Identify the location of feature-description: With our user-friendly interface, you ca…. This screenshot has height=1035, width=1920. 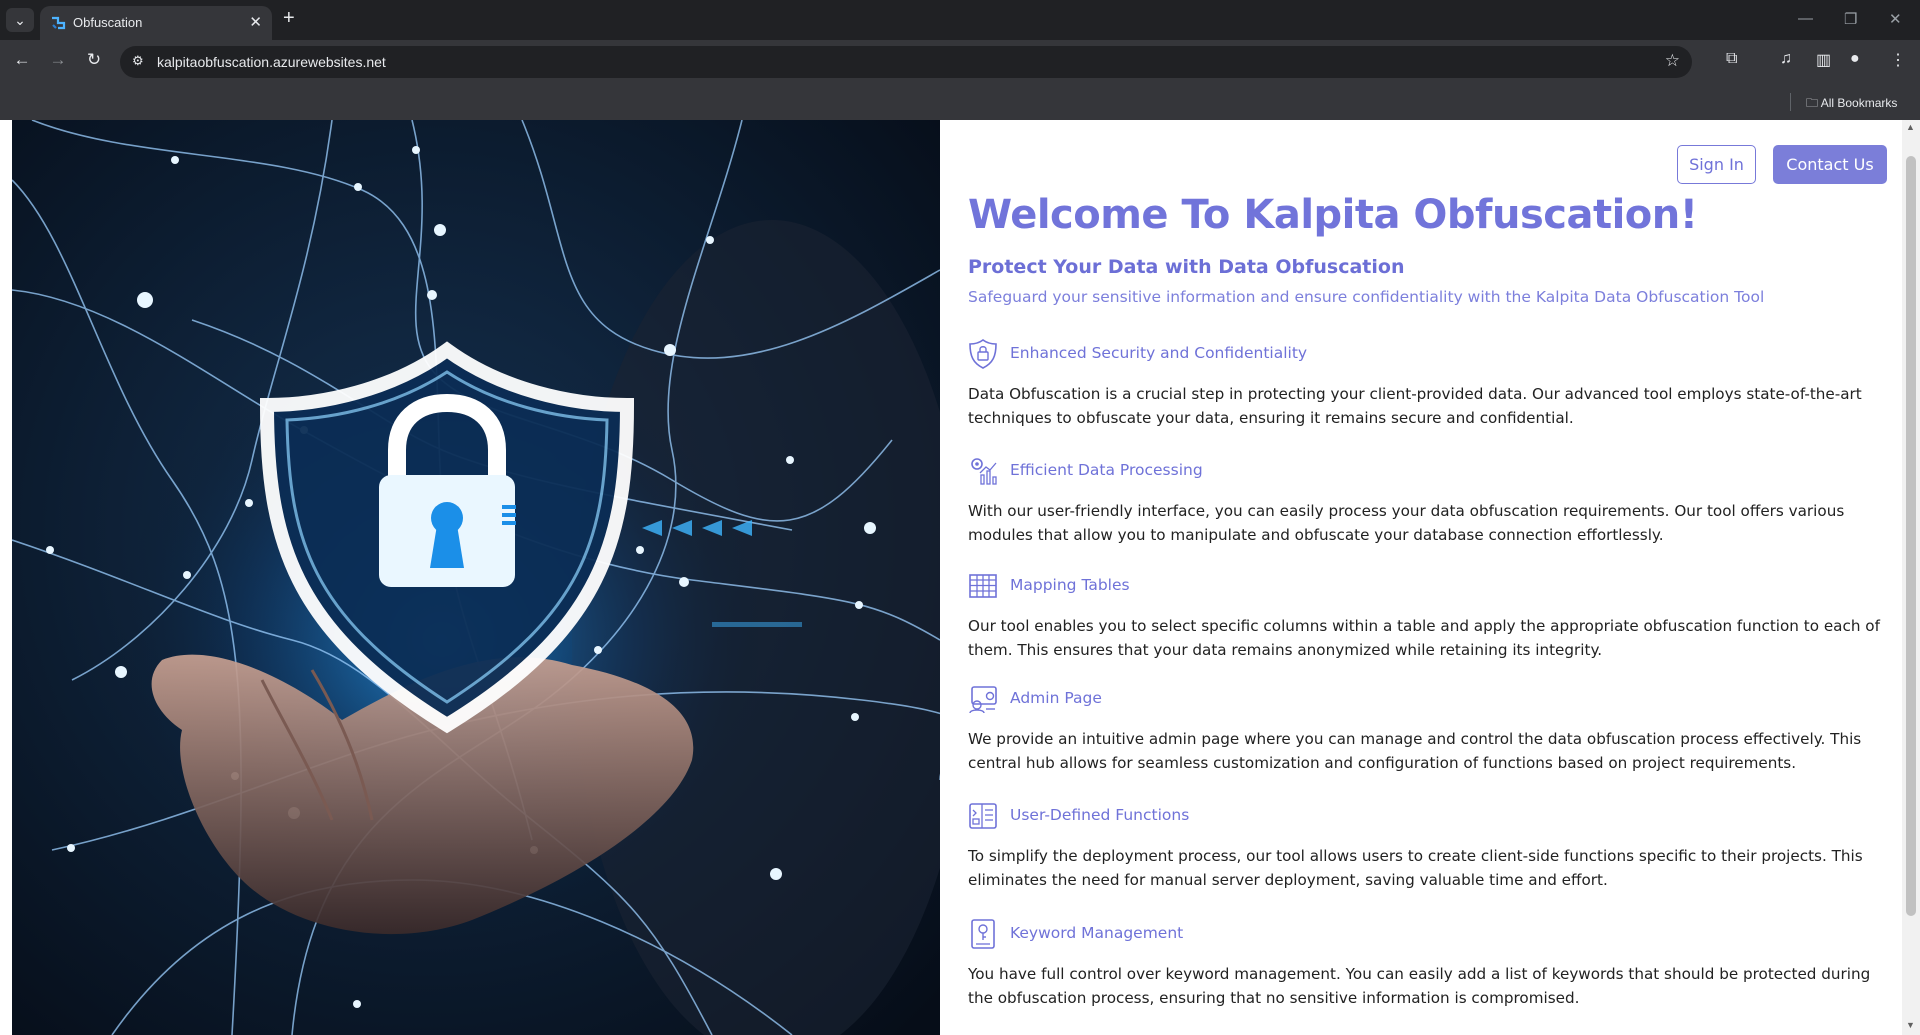
(1406, 523).